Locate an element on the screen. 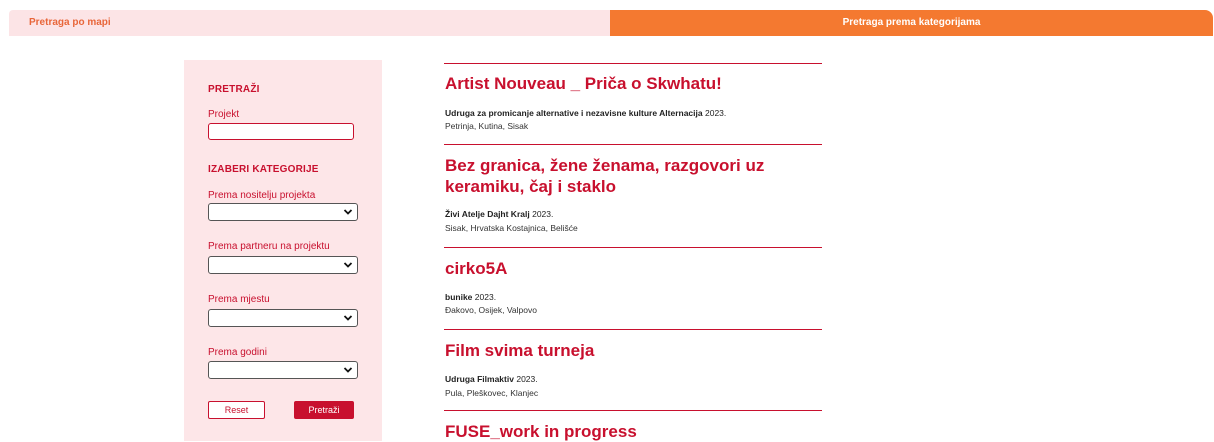  filter-place-label: Prema mjestu is located at coordinates (239, 299).